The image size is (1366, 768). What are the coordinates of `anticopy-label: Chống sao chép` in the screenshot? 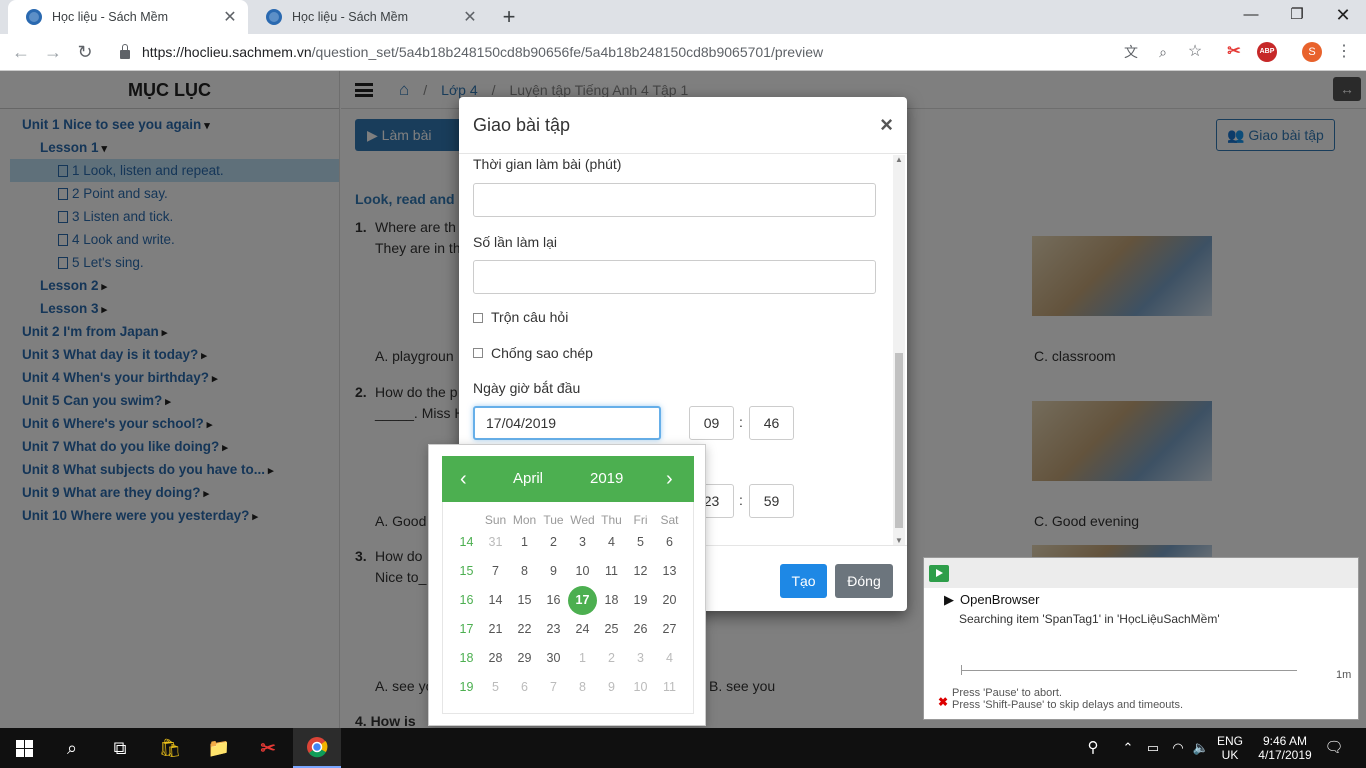 It's located at (542, 353).